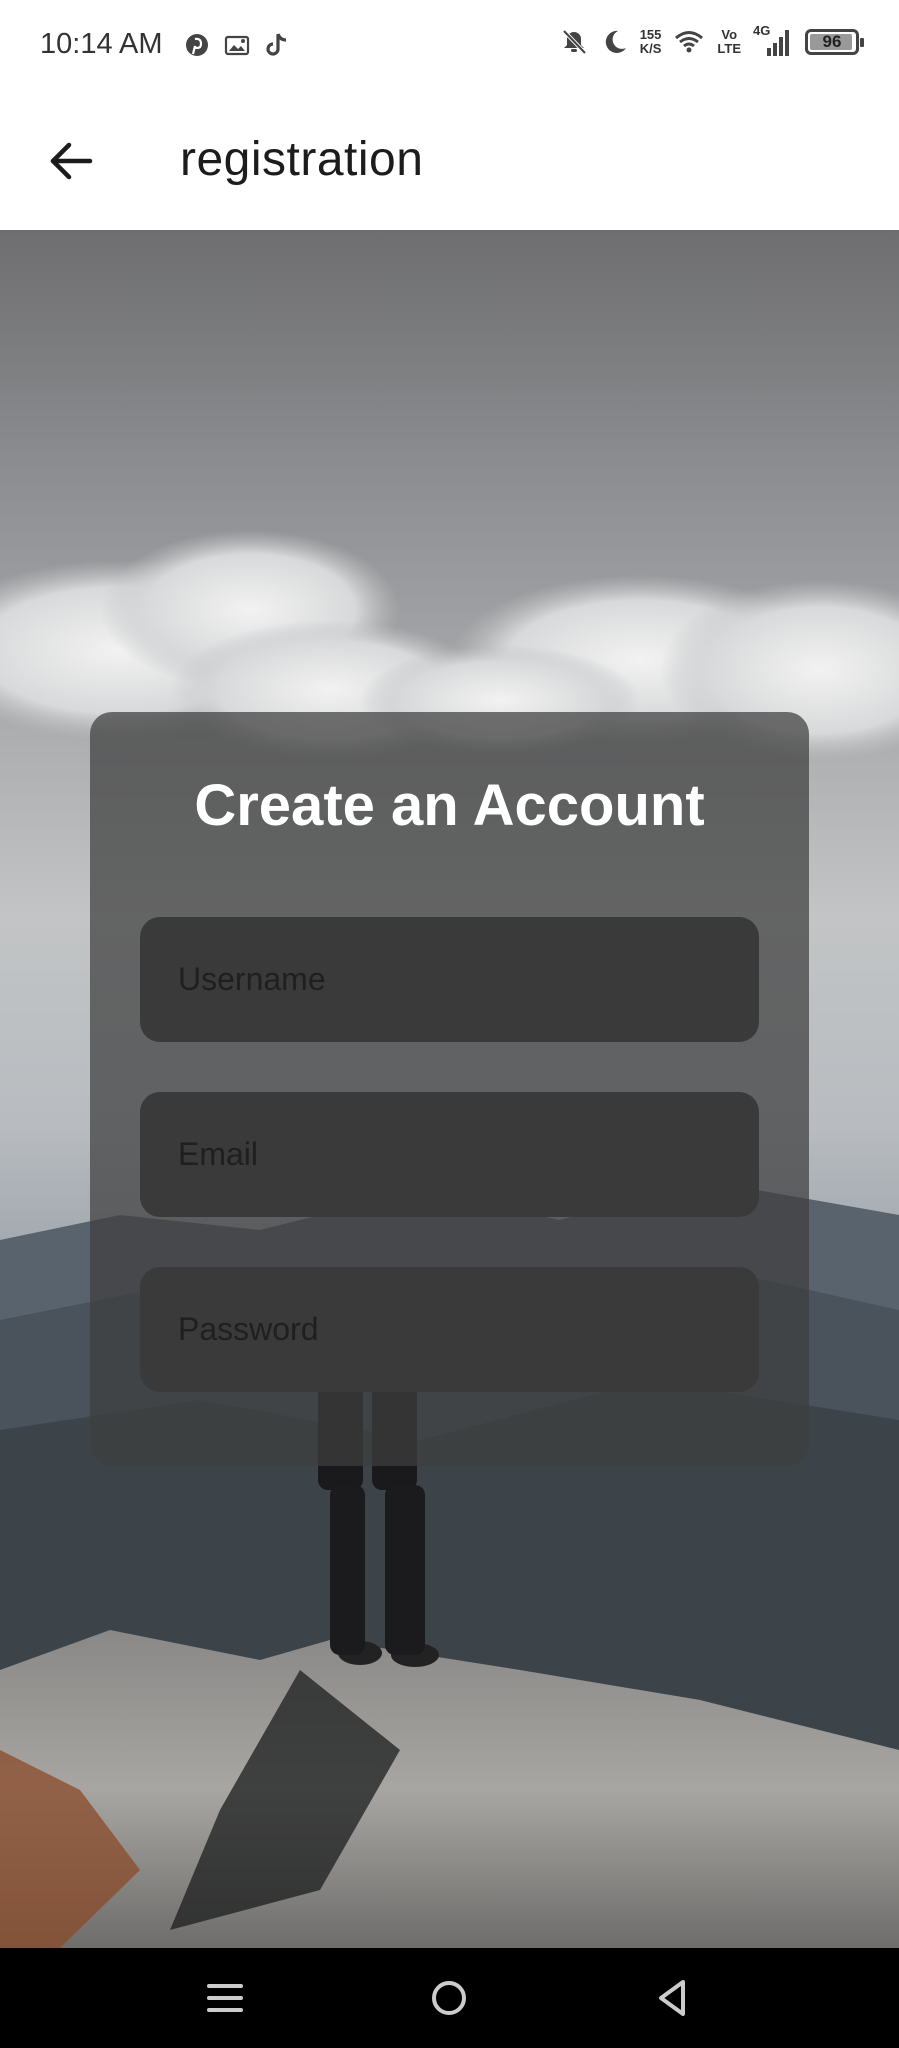 The width and height of the screenshot is (899, 2048). I want to click on card-title: Create an Account, so click(449, 805).